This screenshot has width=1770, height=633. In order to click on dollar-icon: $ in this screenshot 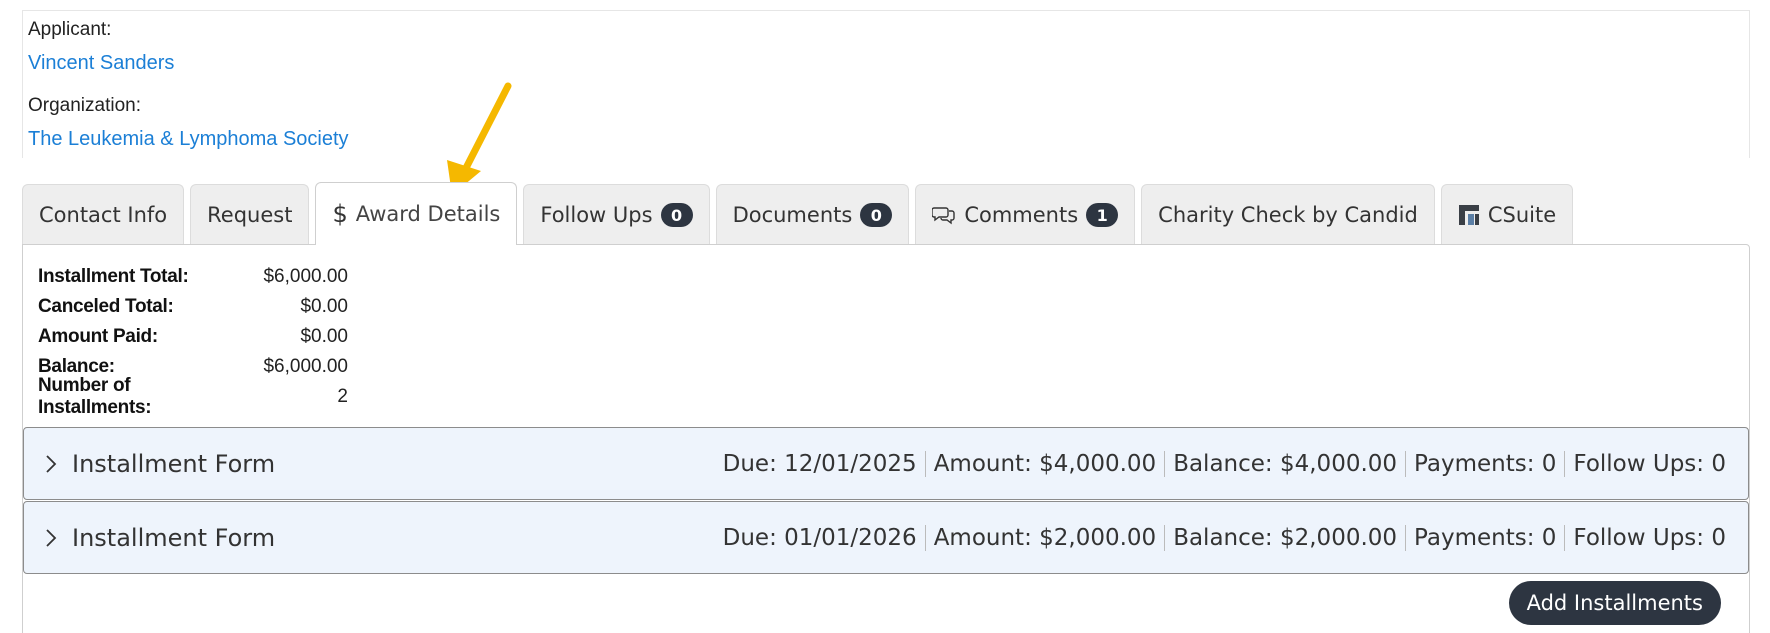, I will do `click(340, 214)`.